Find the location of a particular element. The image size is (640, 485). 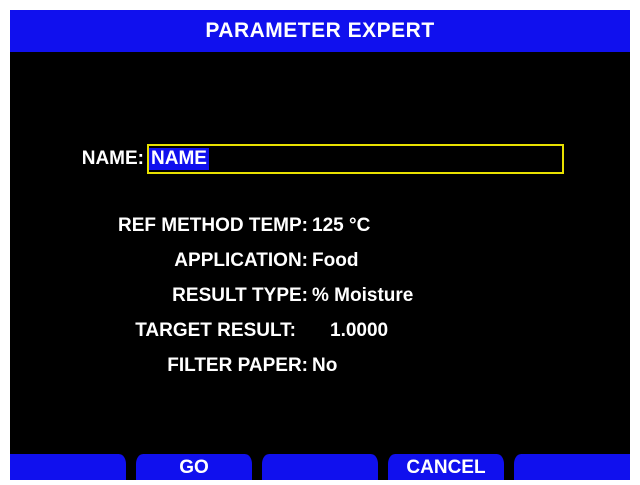

ref-method-temp-label: REF METHOD TEMP: is located at coordinates (213, 225).